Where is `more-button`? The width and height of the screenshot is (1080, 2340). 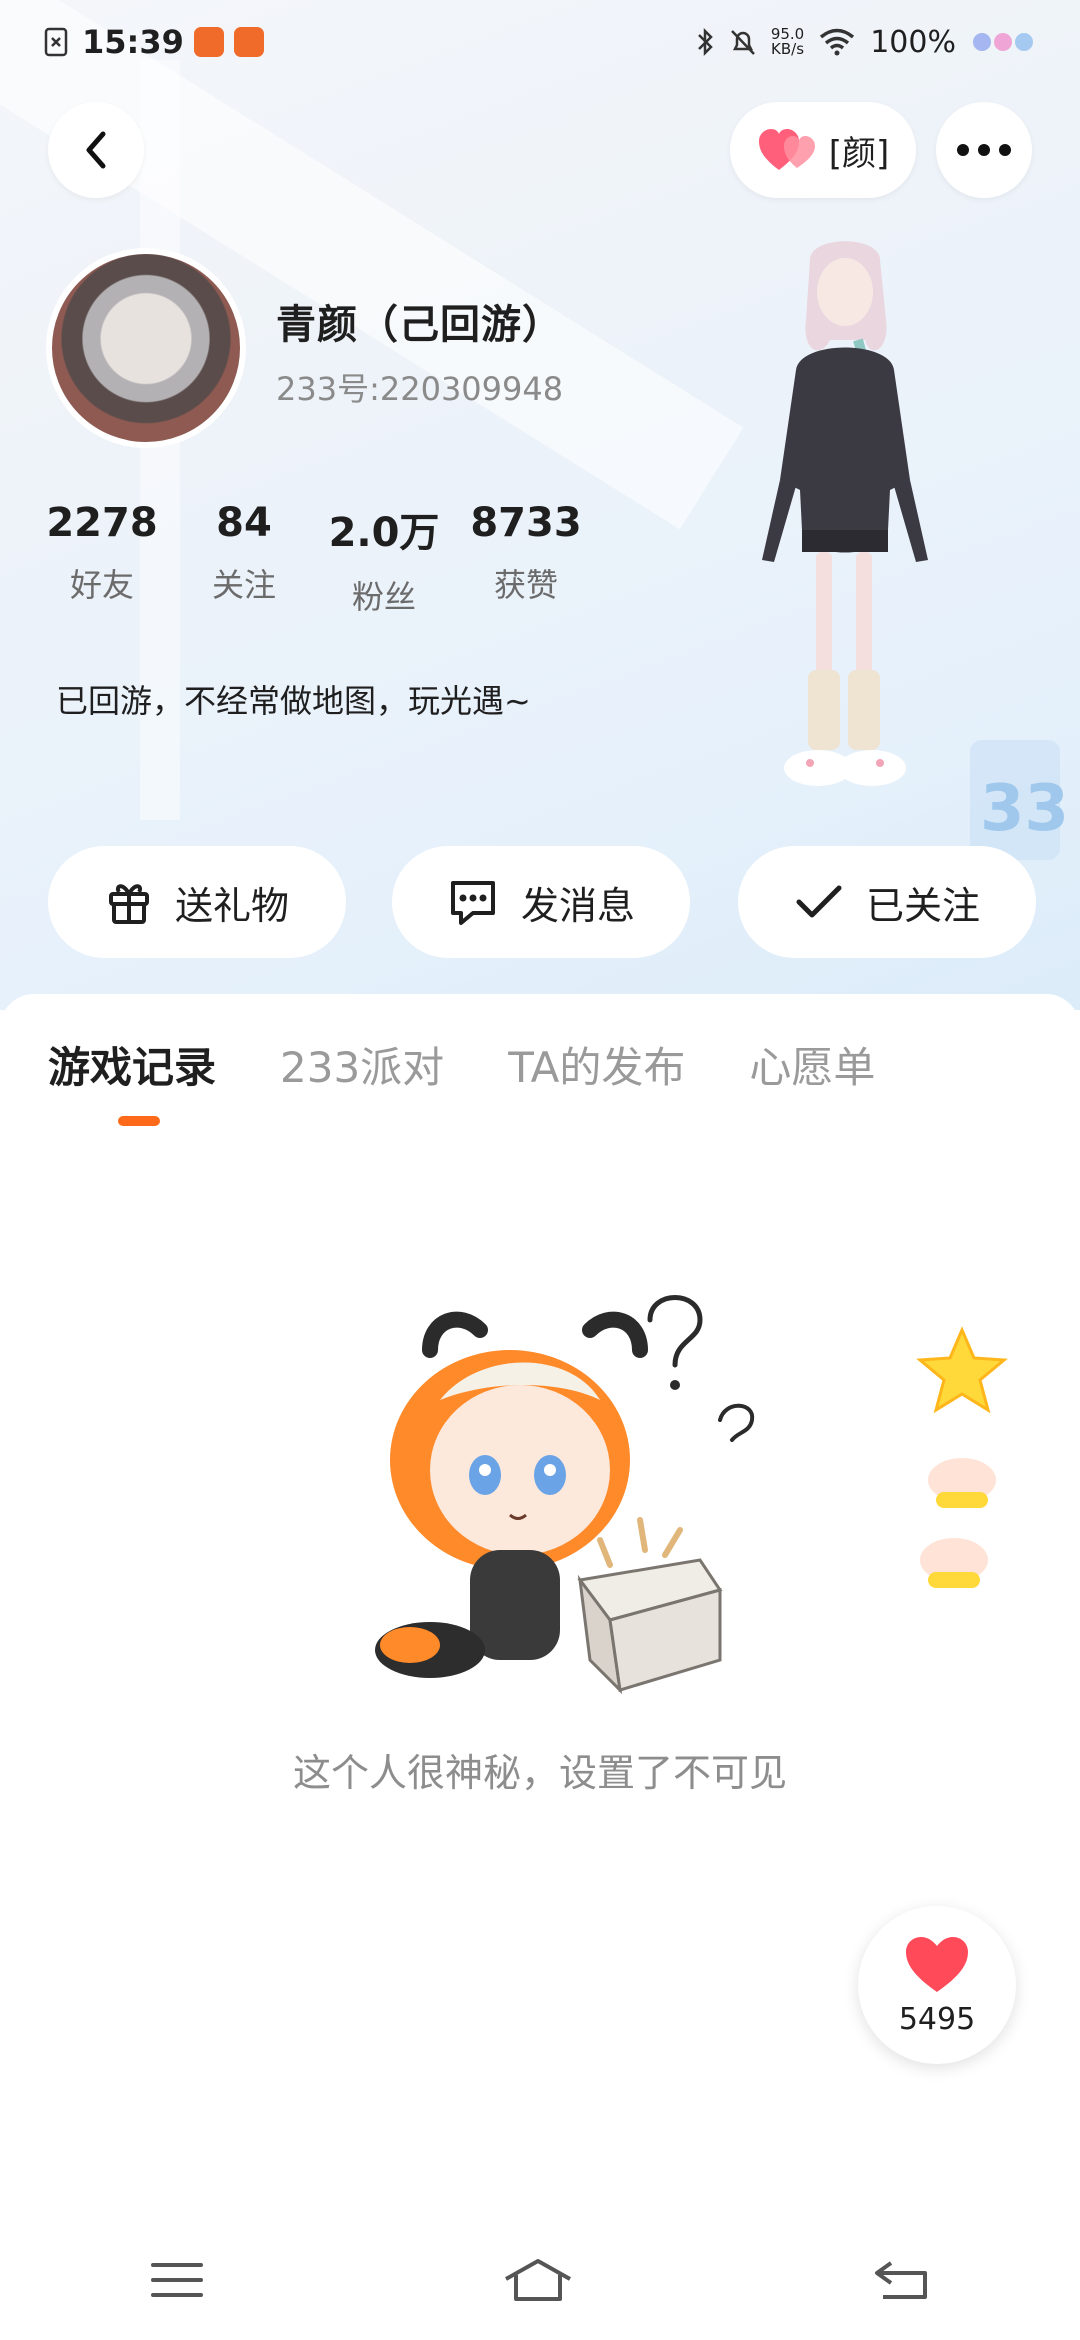 more-button is located at coordinates (984, 150).